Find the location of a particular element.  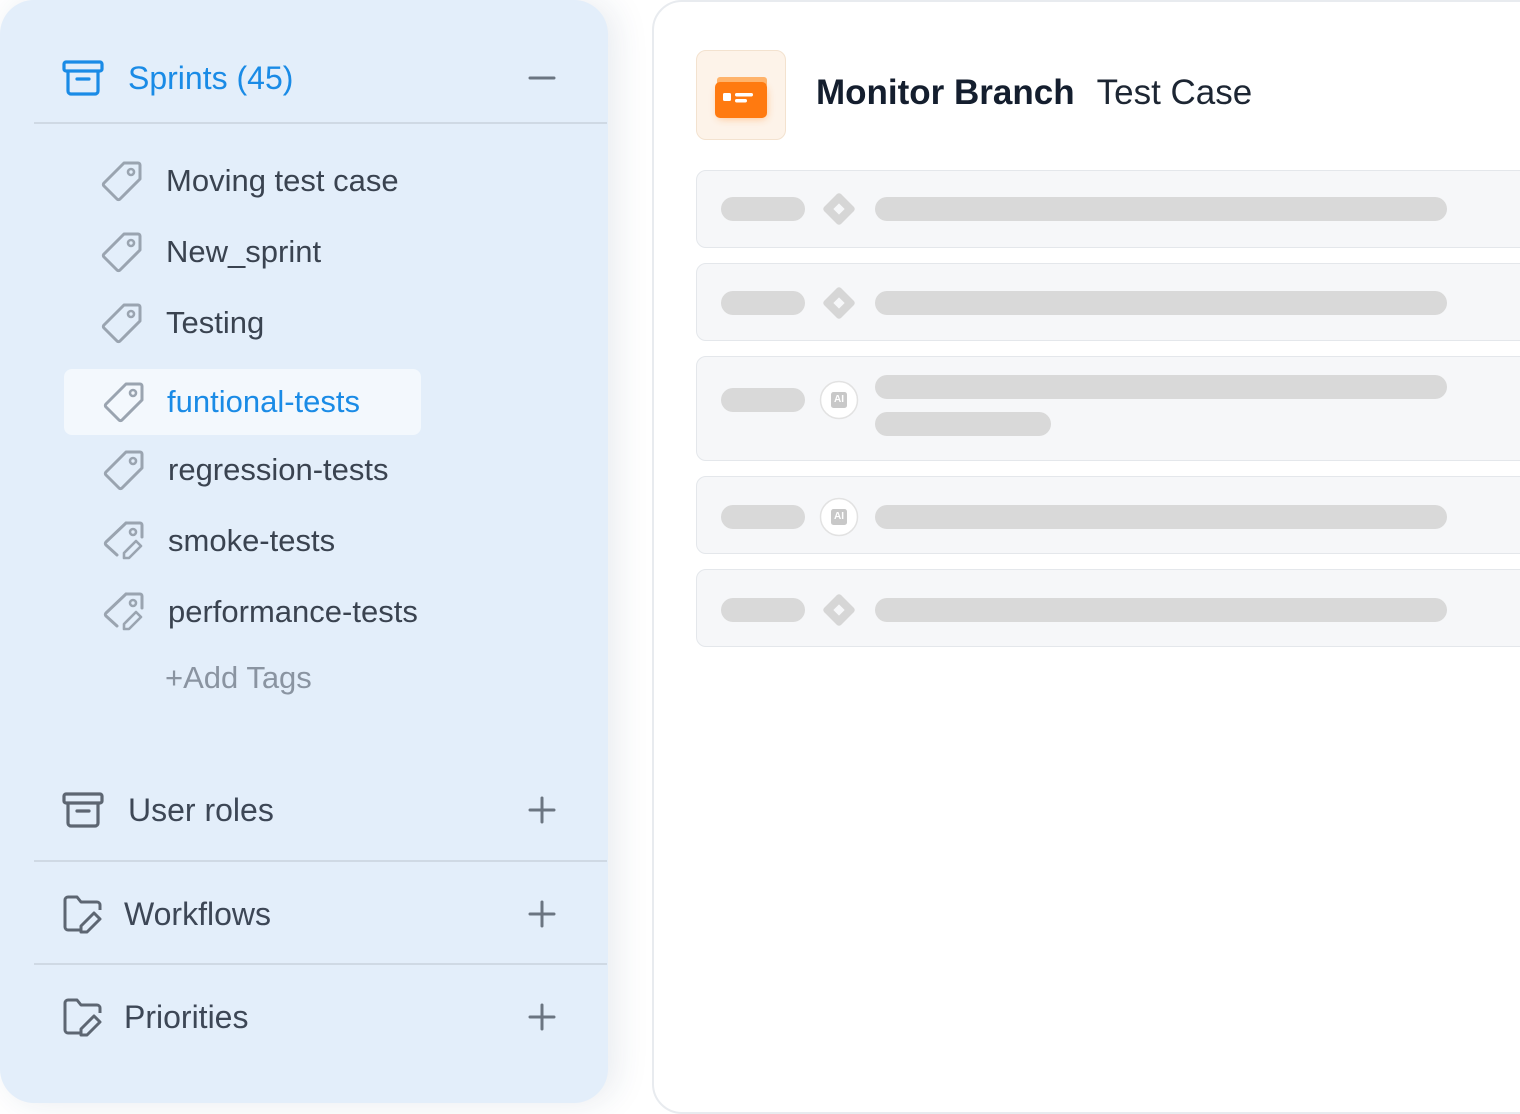

priorities-label: Priorities is located at coordinates (186, 1016).